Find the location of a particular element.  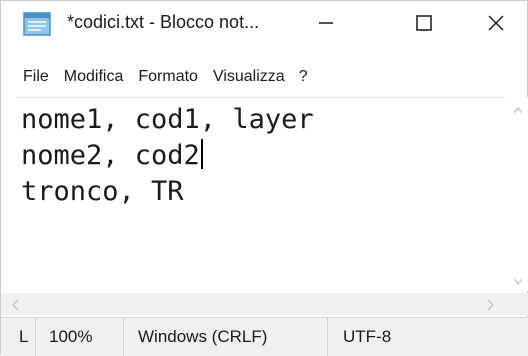

status-bar: L 100% Windows (CRLF) UTF-8 is located at coordinates (264, 336).